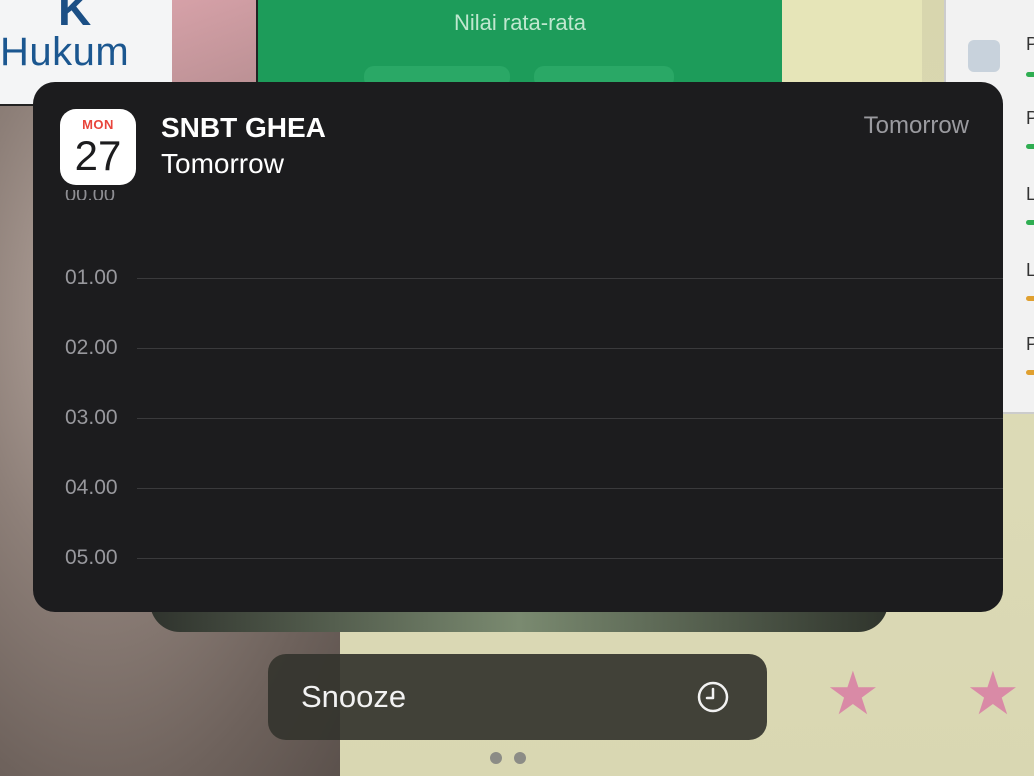  Describe the element at coordinates (713, 697) in the screenshot. I see `clock-icon` at that location.